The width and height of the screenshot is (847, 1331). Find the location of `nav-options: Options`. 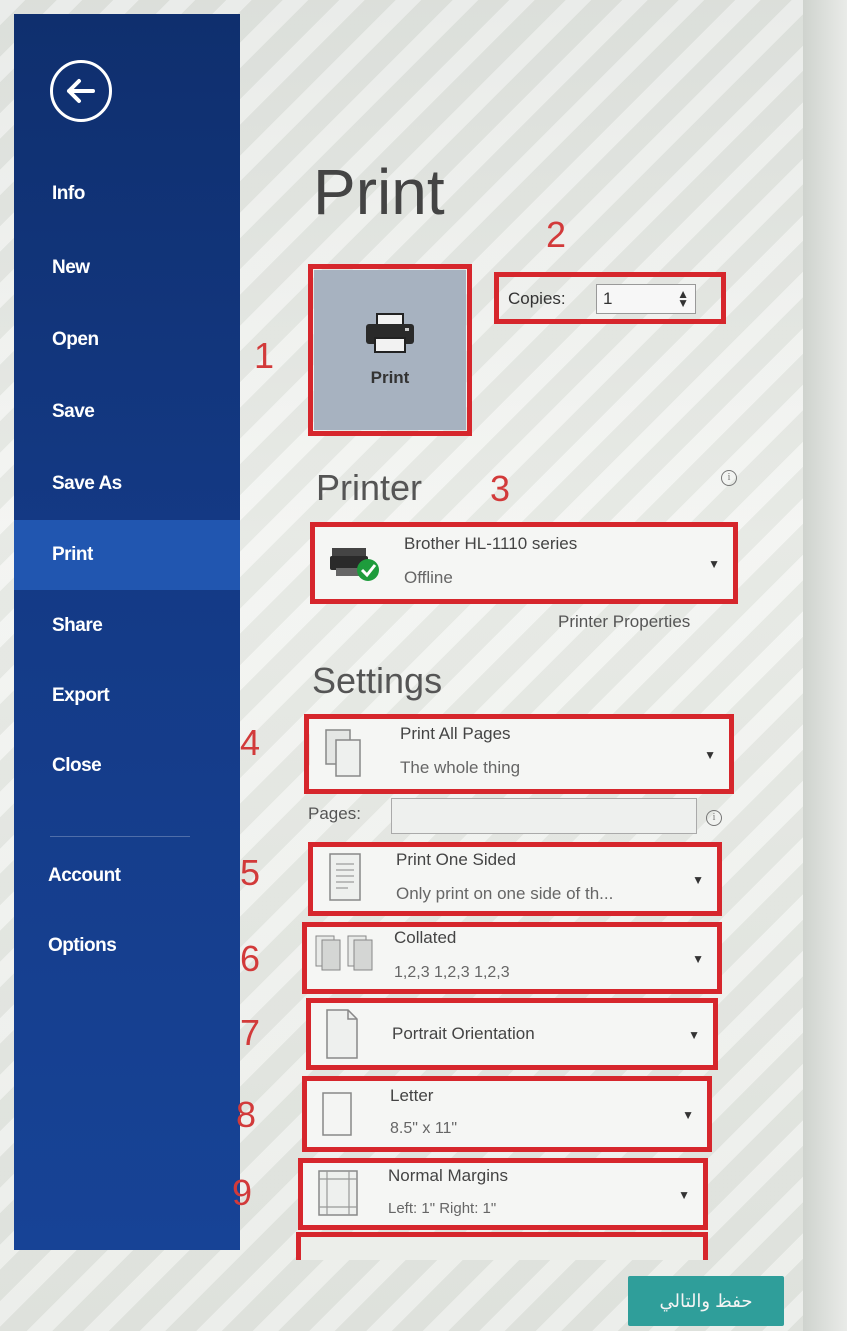

nav-options: Options is located at coordinates (127, 946).